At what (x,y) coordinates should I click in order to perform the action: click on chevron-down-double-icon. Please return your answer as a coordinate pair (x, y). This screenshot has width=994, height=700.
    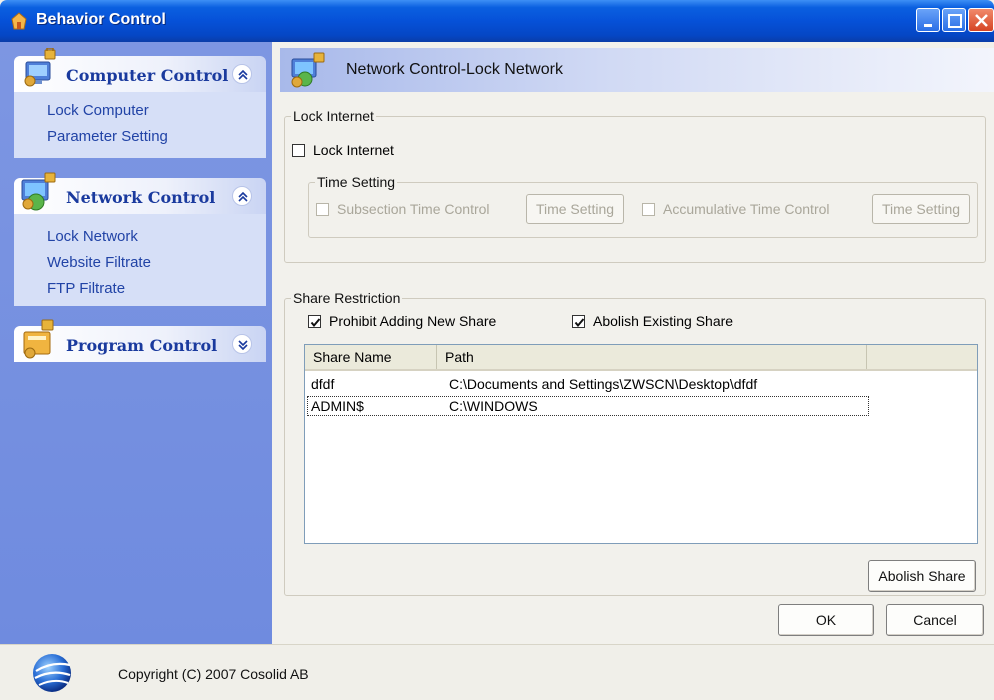
    Looking at the image, I should click on (243, 345).